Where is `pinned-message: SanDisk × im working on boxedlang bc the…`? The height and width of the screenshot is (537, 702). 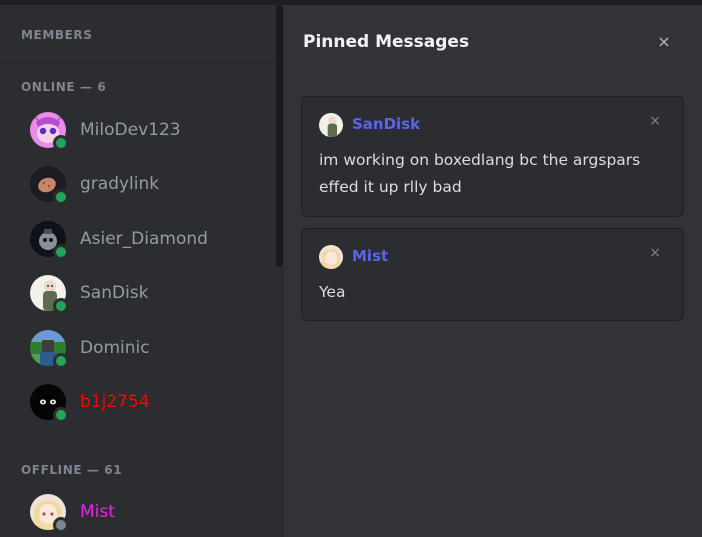
pinned-message: SanDisk × im working on boxedlang bc the… is located at coordinates (492, 156).